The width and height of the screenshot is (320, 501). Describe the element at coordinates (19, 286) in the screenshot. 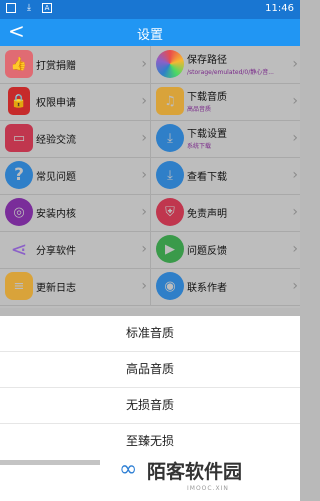

I see `coins-icon: ≡` at that location.